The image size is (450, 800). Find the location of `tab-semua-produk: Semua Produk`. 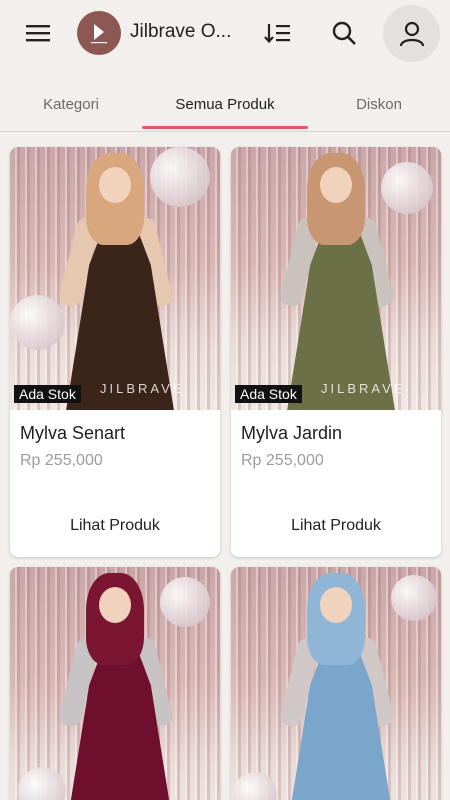

tab-semua-produk: Semua Produk is located at coordinates (225, 104).